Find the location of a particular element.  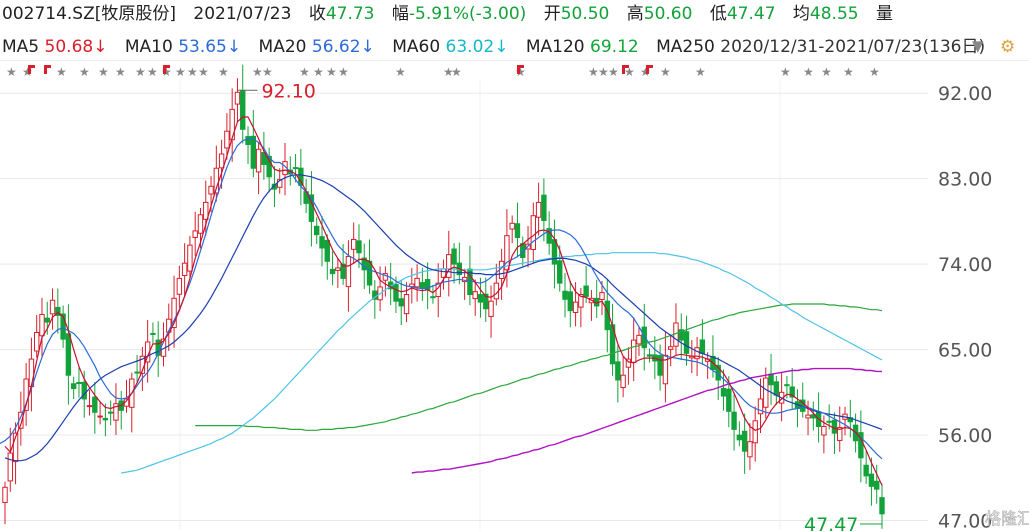

open-label: 开 is located at coordinates (552, 14).